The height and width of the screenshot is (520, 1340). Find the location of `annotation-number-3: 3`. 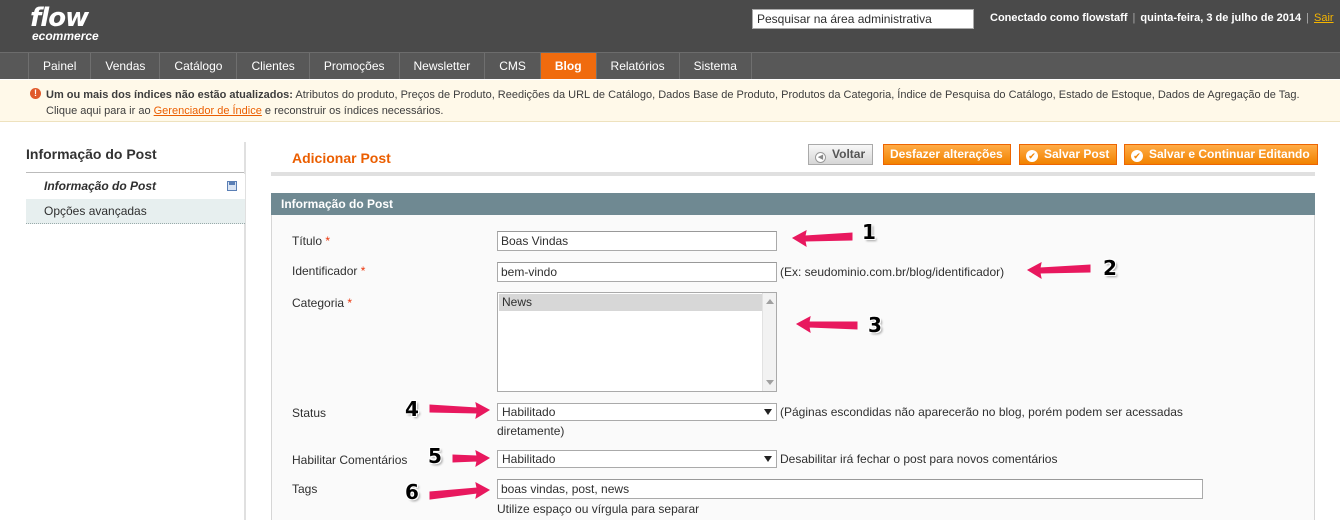

annotation-number-3: 3 is located at coordinates (875, 325).